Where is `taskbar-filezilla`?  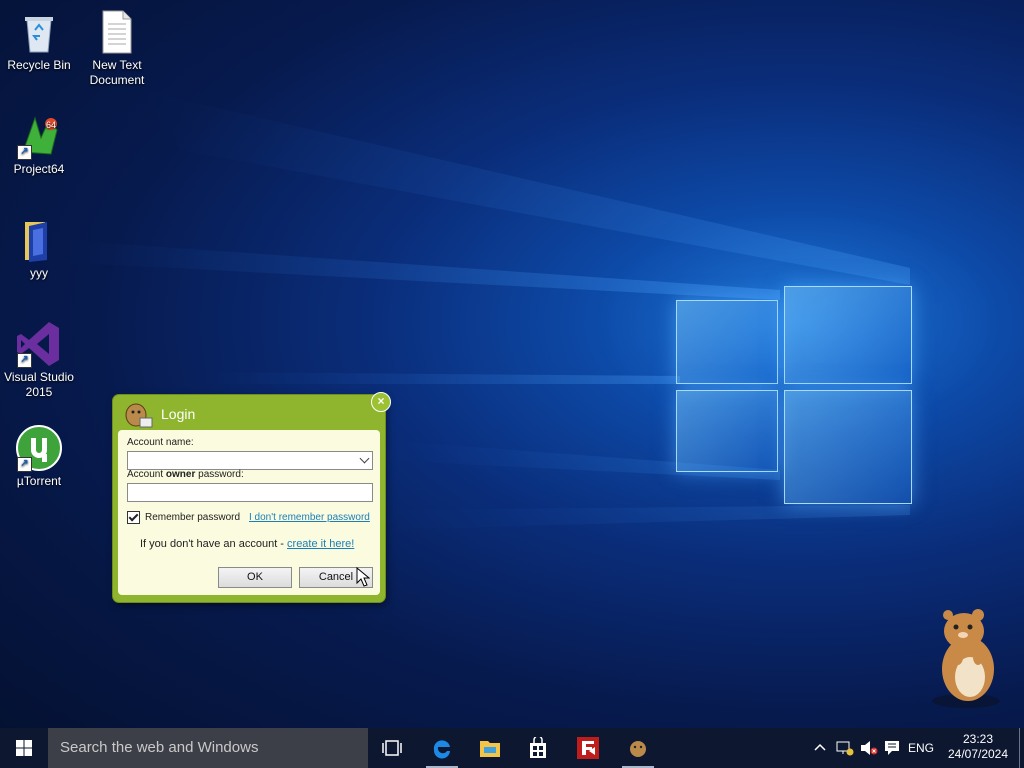 taskbar-filezilla is located at coordinates (588, 748).